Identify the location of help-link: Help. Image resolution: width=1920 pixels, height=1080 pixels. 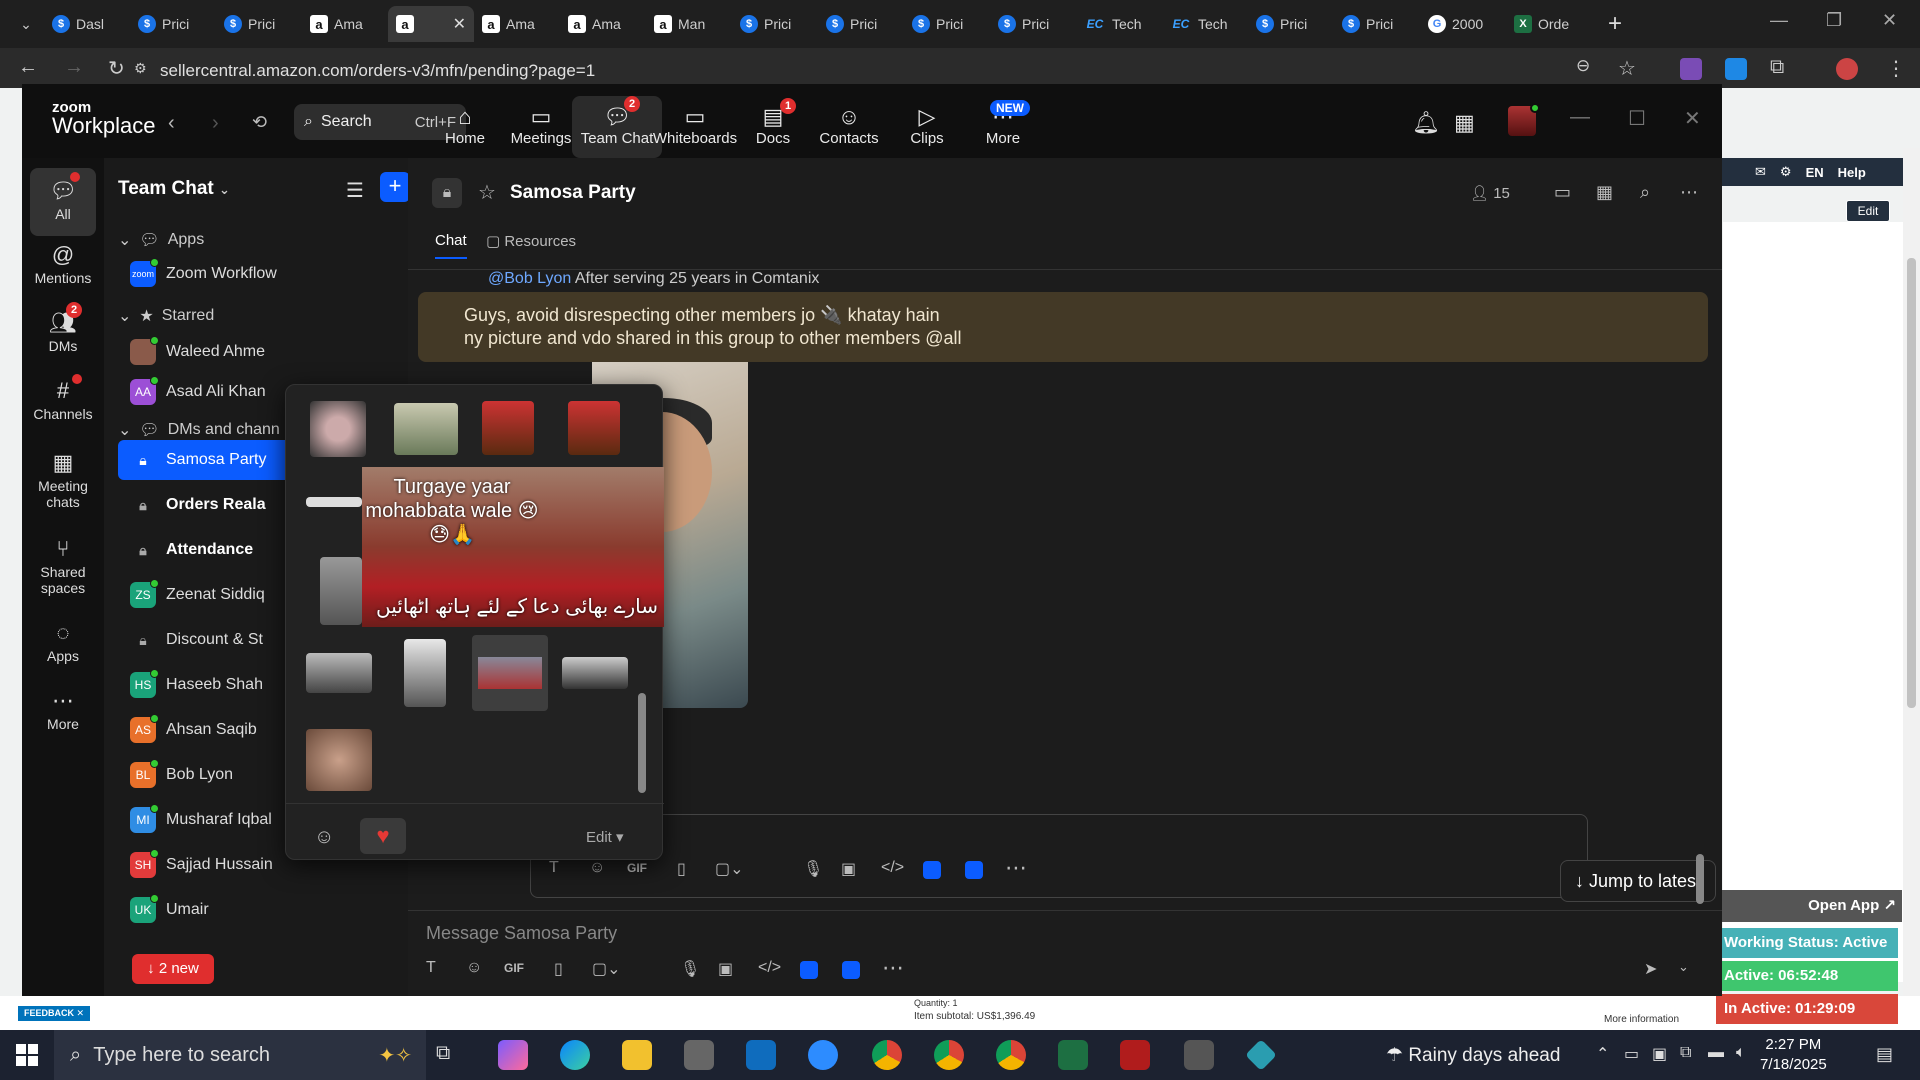
(1852, 172).